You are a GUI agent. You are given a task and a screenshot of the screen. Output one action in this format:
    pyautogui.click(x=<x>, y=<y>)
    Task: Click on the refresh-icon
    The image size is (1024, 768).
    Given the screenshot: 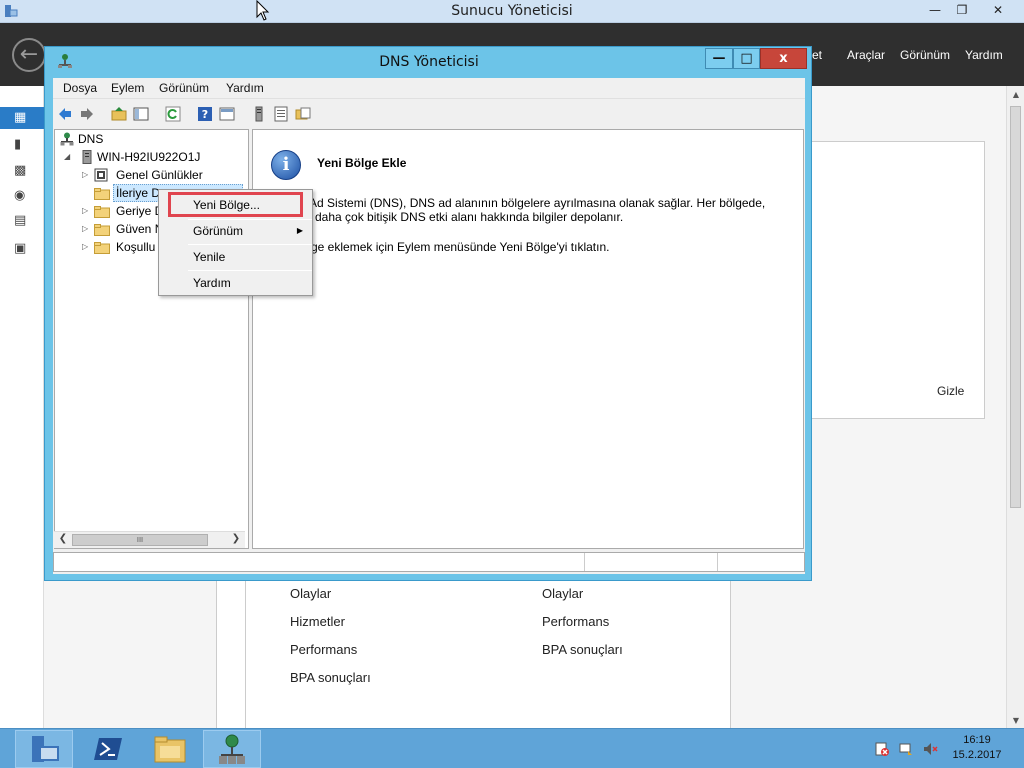 What is the action you would take?
    pyautogui.click(x=173, y=114)
    